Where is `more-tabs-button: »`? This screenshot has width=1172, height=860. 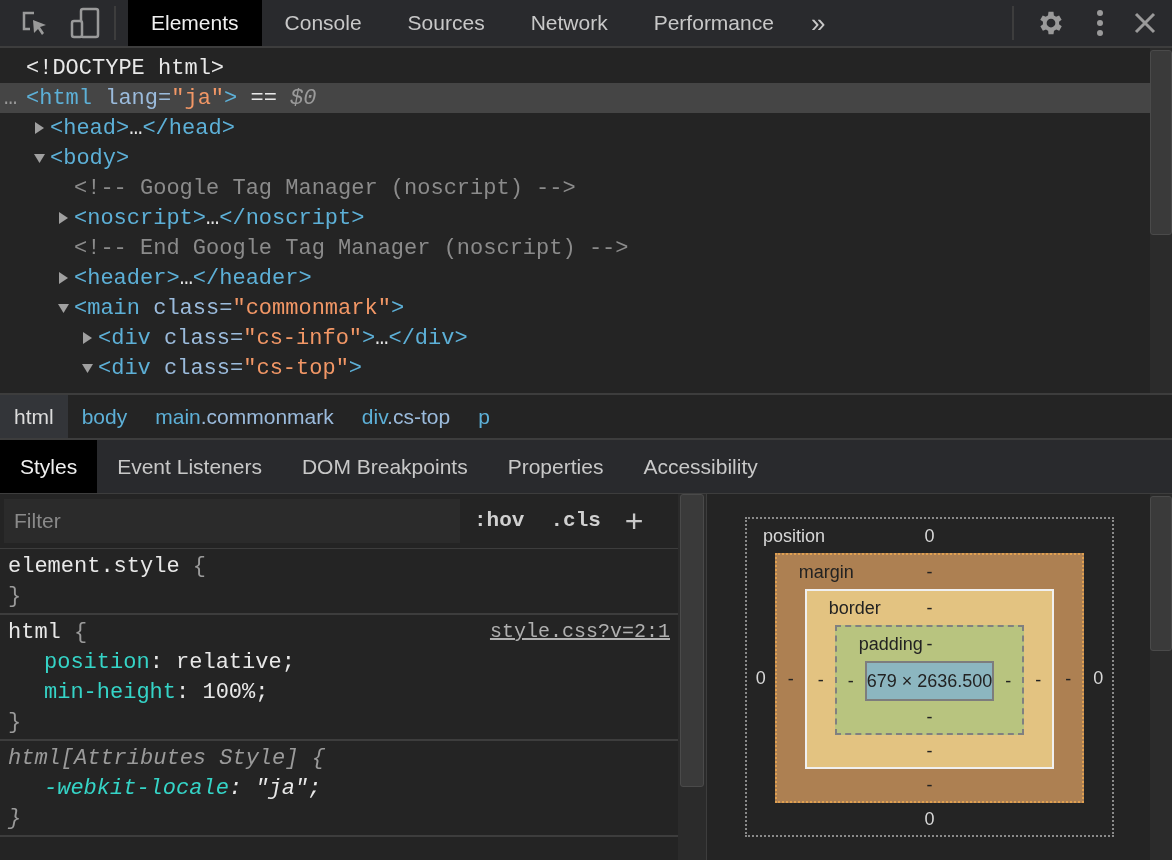
more-tabs-button: » is located at coordinates (818, 23).